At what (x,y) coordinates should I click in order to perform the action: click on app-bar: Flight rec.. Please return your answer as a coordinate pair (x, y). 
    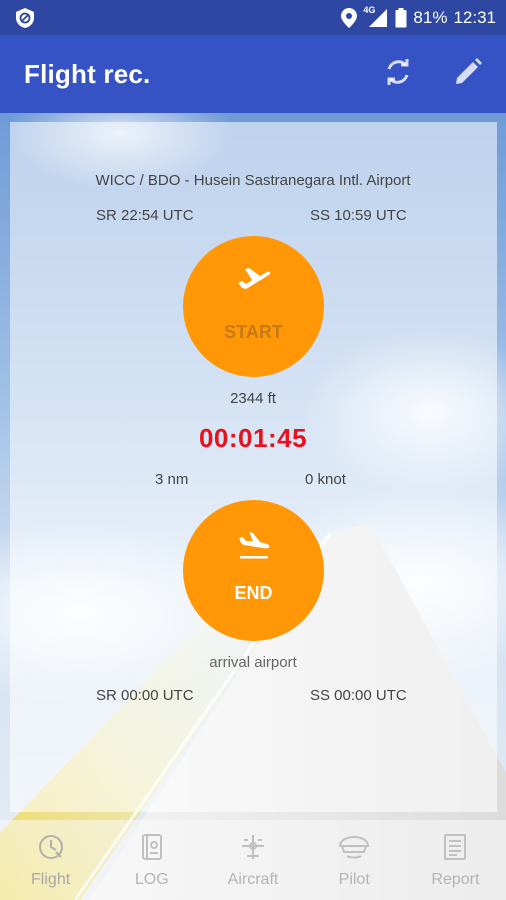
    Looking at the image, I should click on (253, 74).